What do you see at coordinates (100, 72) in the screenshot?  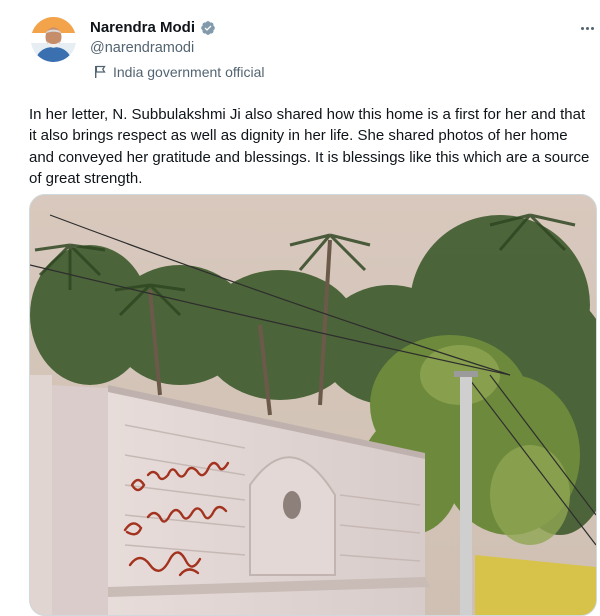 I see `flag-icon` at bounding box center [100, 72].